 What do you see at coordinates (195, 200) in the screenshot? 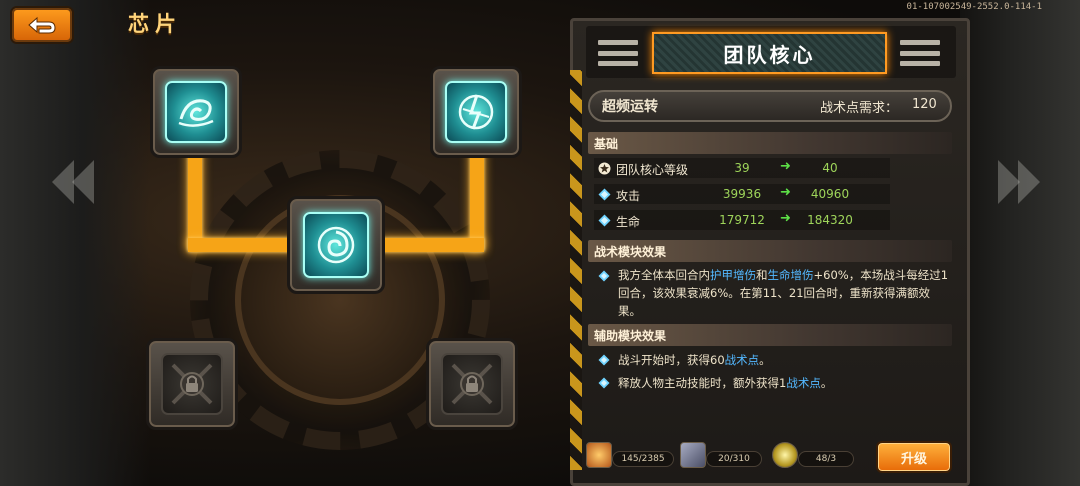
I see `wire-left-vertical` at bounding box center [195, 200].